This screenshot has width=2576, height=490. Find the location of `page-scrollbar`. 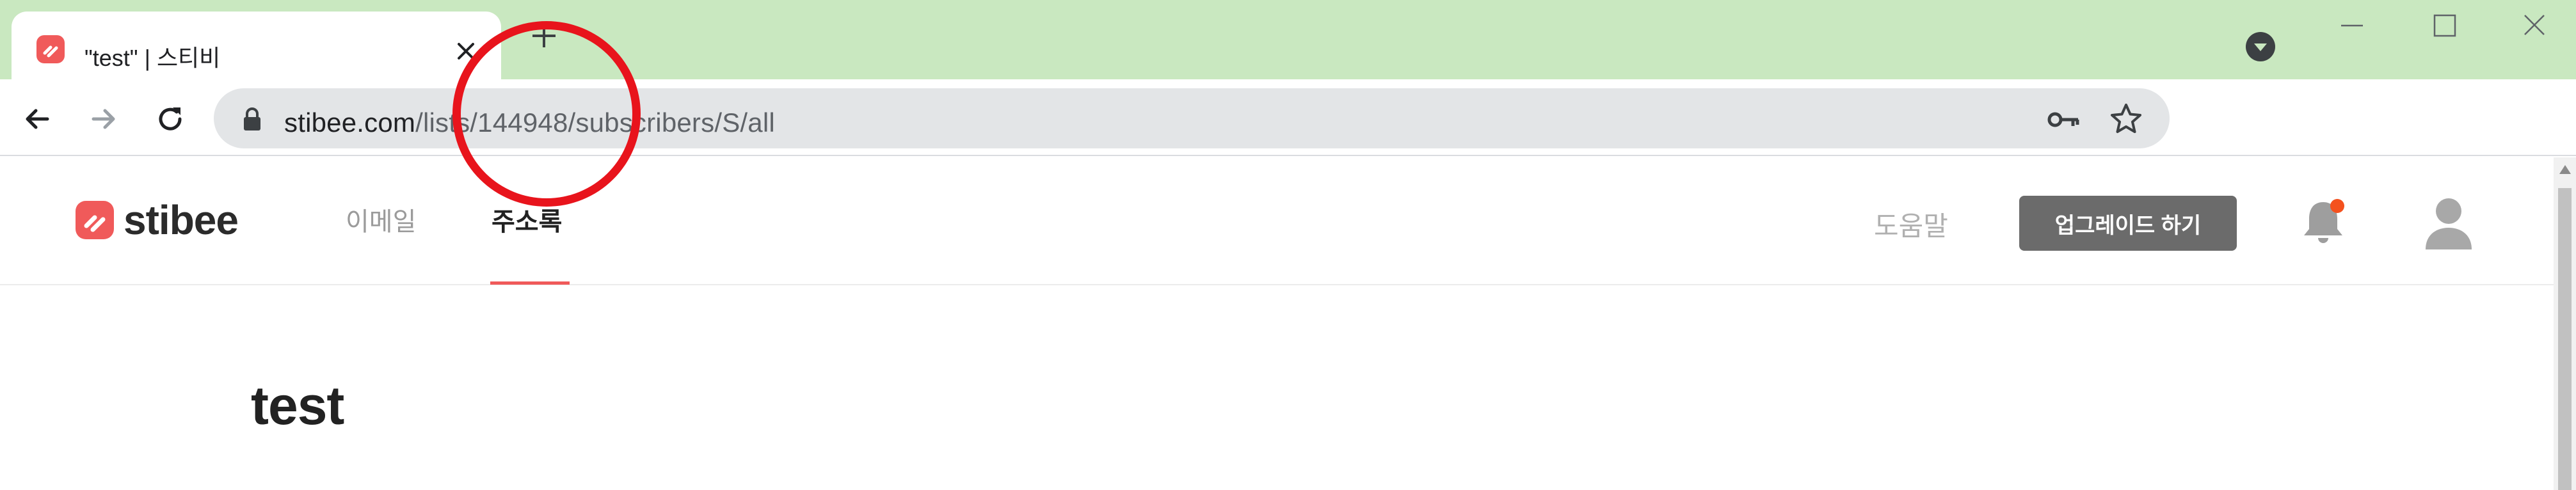

page-scrollbar is located at coordinates (2565, 323).